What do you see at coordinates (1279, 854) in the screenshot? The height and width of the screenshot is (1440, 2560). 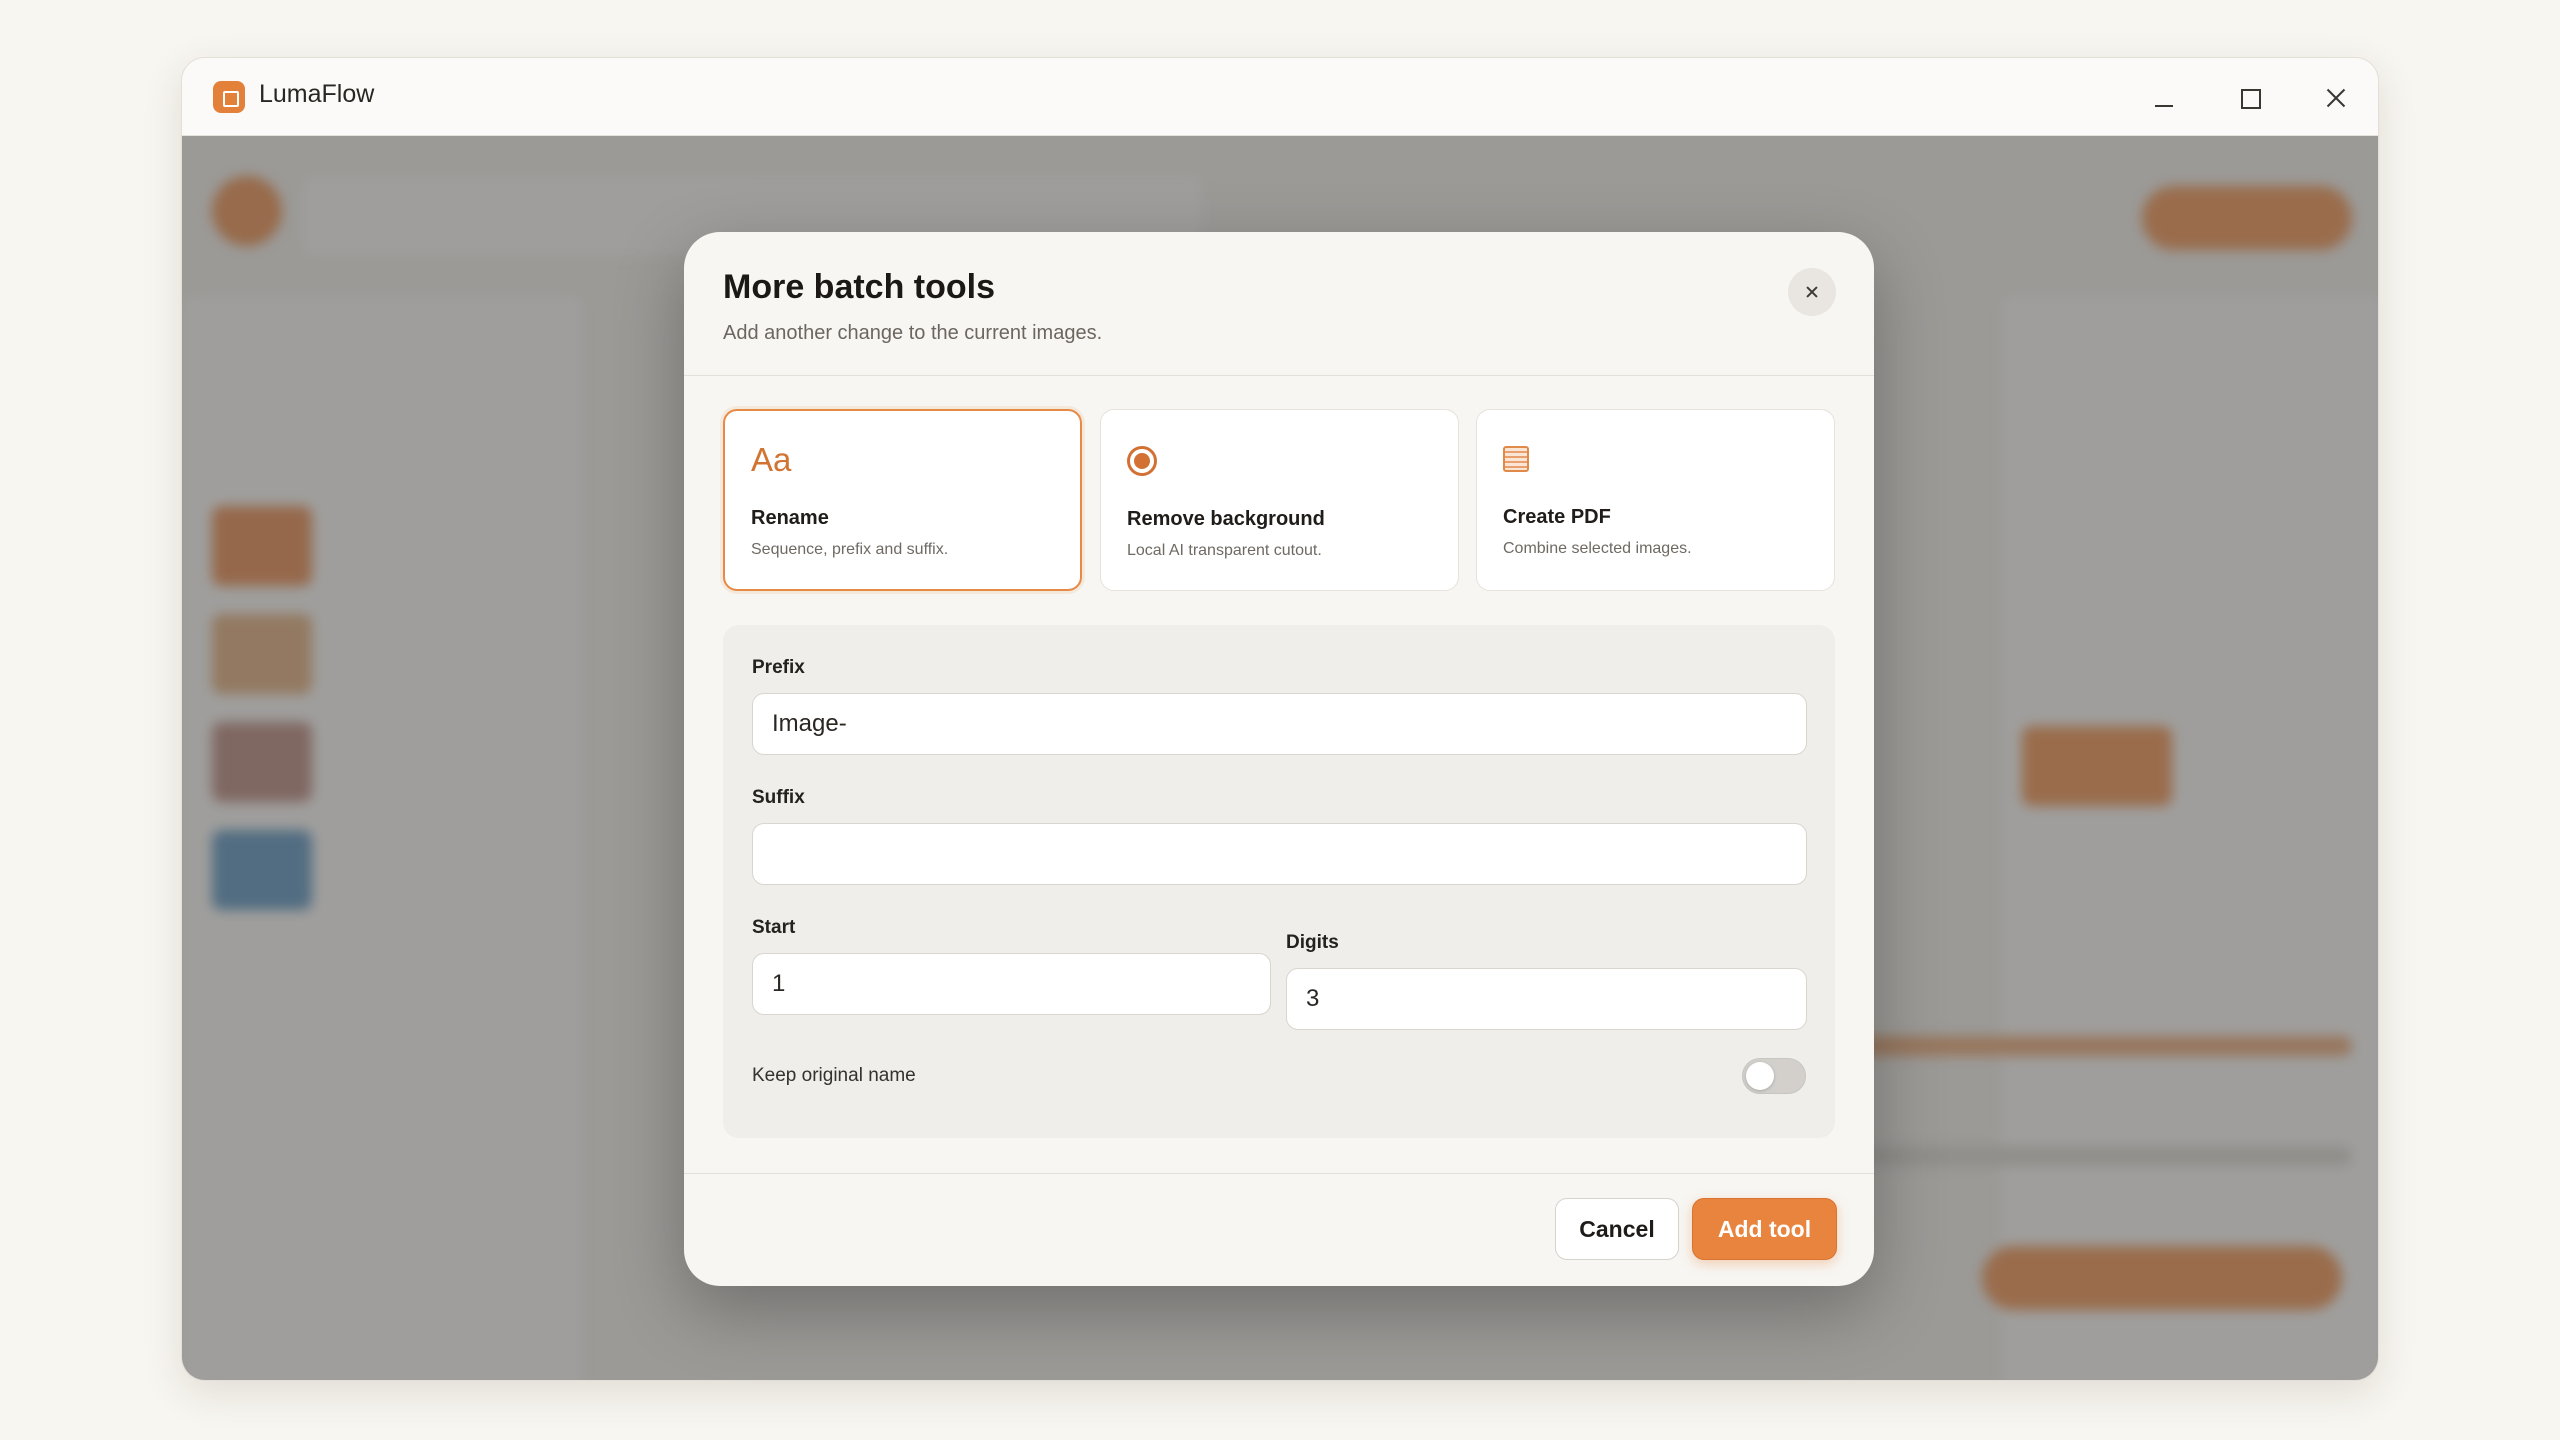 I see `suffix-input` at bounding box center [1279, 854].